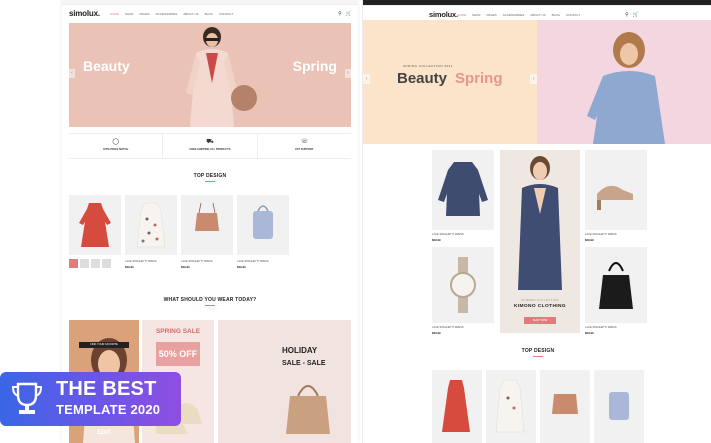  Describe the element at coordinates (108, 409) in the screenshot. I see `award-subtitle: TEMPLATE 2020` at that location.